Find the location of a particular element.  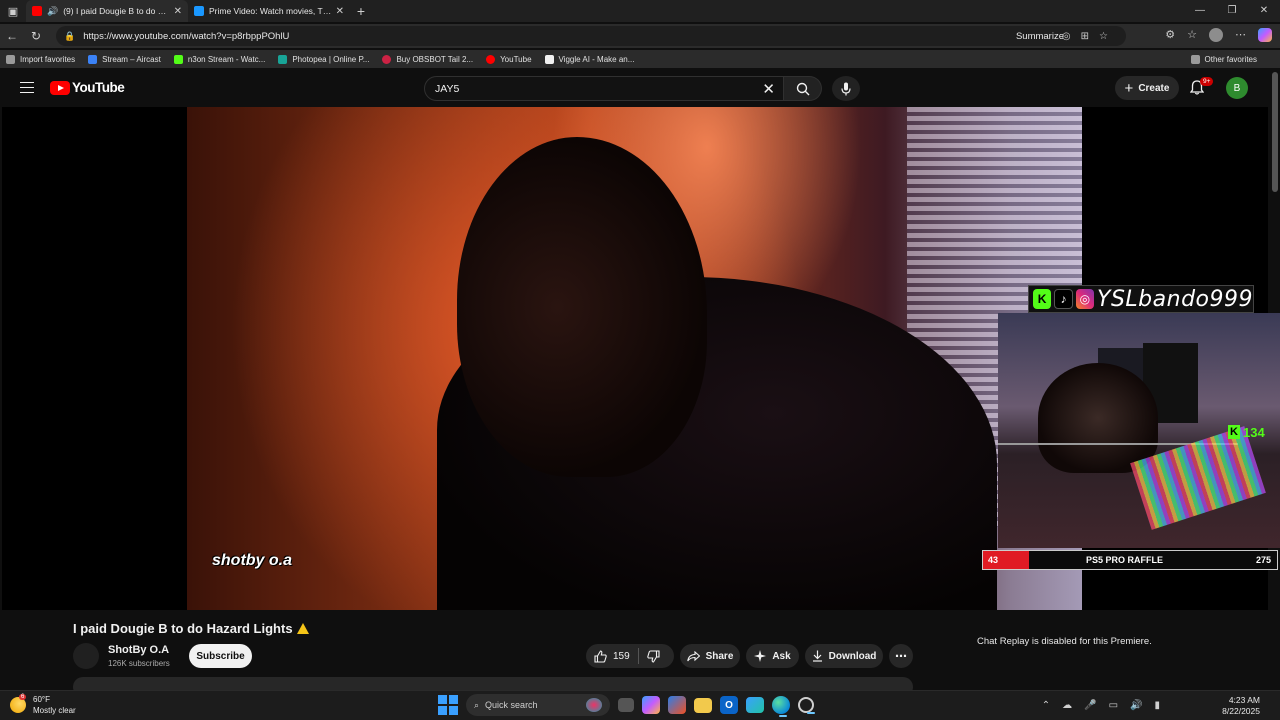

tab-title: (9) I paid Dougie B to do Hazard Lights is located at coordinates (116, 11).